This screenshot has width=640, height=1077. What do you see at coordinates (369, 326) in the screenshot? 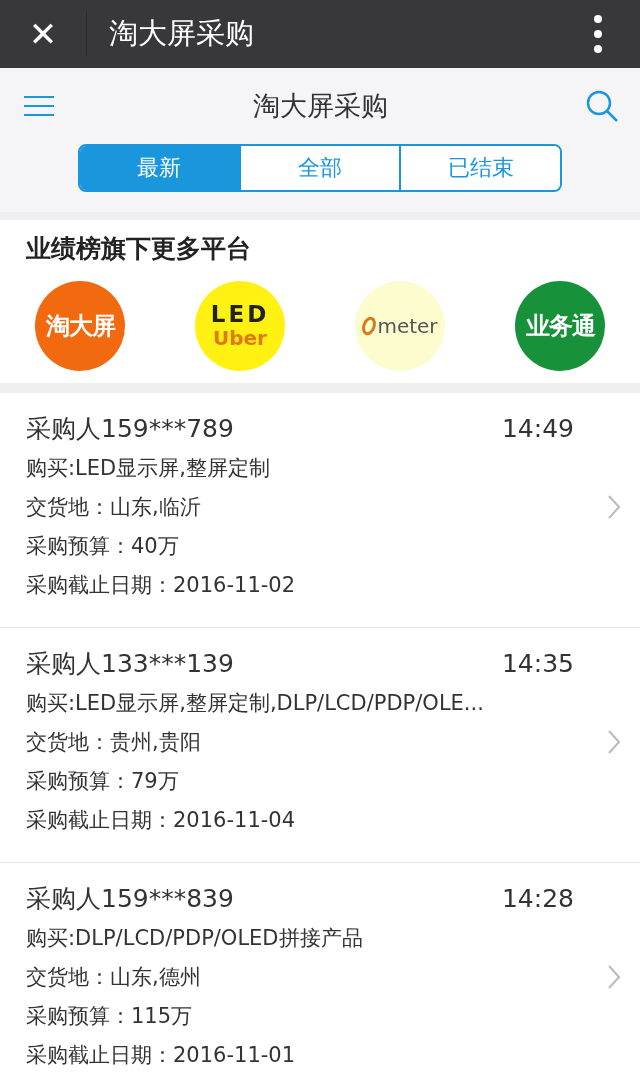
I see `ring-icon` at bounding box center [369, 326].